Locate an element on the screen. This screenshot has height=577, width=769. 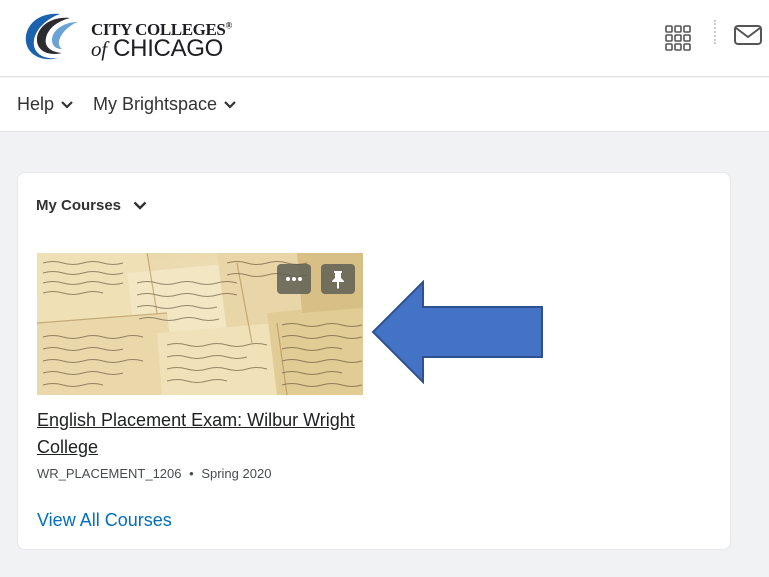
nav-help-menu: Help is located at coordinates (45, 104).